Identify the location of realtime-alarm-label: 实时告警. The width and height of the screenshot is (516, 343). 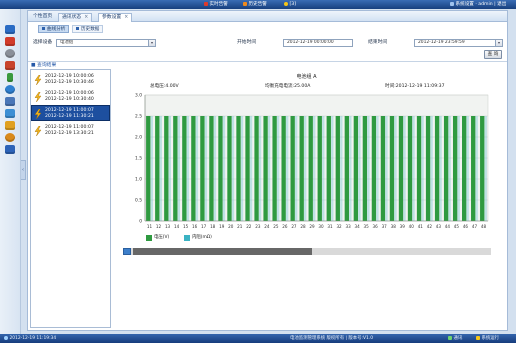
(218, 4).